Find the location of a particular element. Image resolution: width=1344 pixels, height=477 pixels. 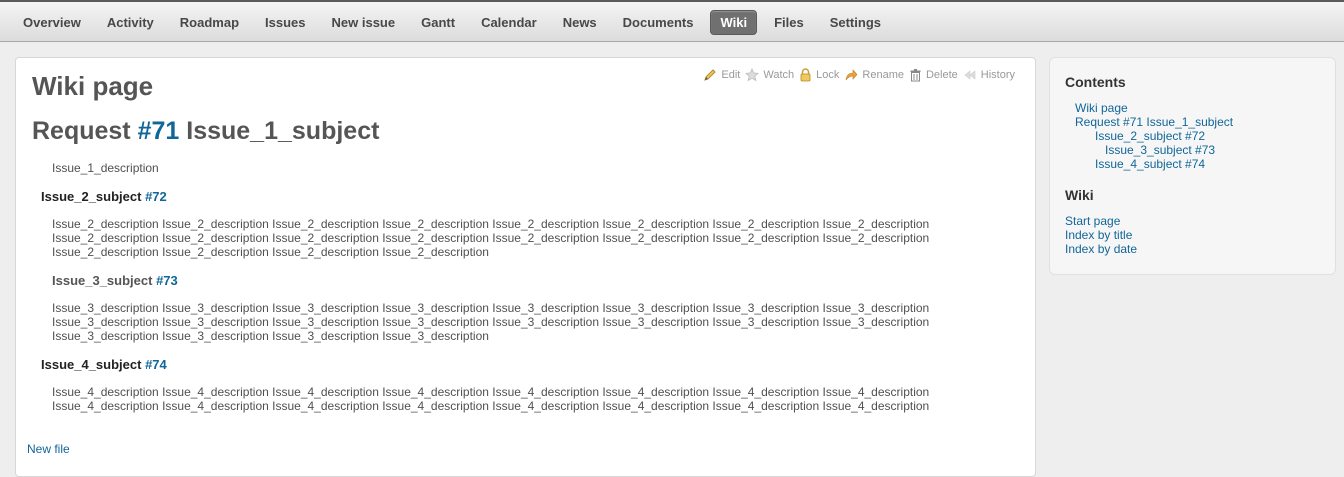

toc-item-issue-4: Issue_4_subject #74 is located at coordinates (1150, 164).